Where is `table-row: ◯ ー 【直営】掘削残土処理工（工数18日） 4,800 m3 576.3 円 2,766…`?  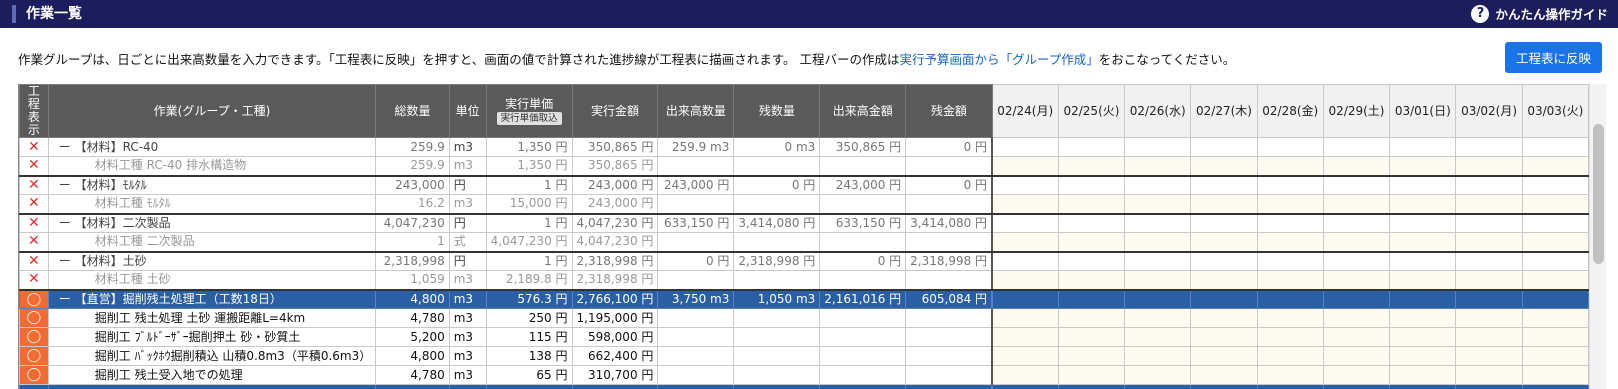
table-row: ◯ ー 【直営】掘削残土処理工（工数18日） 4,800 m3 576.3 円 2,766… is located at coordinates (804, 299).